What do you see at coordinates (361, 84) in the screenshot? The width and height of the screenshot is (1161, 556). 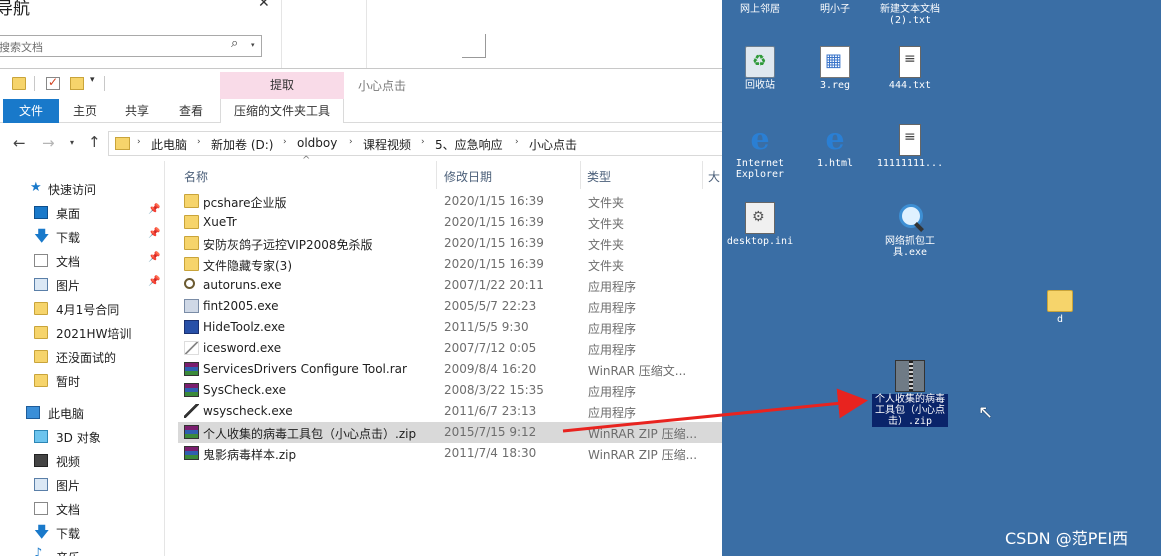 I see `quick-access-toolbar: ▾ 提取 小心点击` at bounding box center [361, 84].